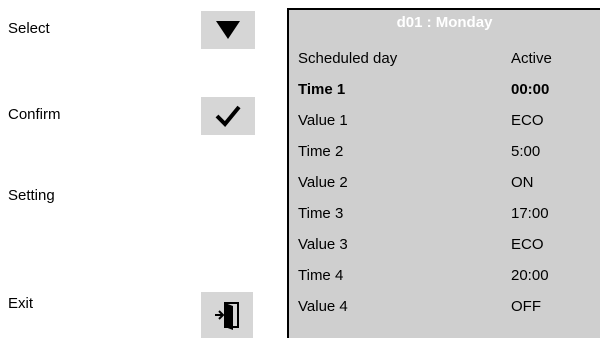 Image resolution: width=612 pixels, height=338 pixels. Describe the element at coordinates (444, 121) in the screenshot. I see `schedule-row: Value 1 ECO` at that location.